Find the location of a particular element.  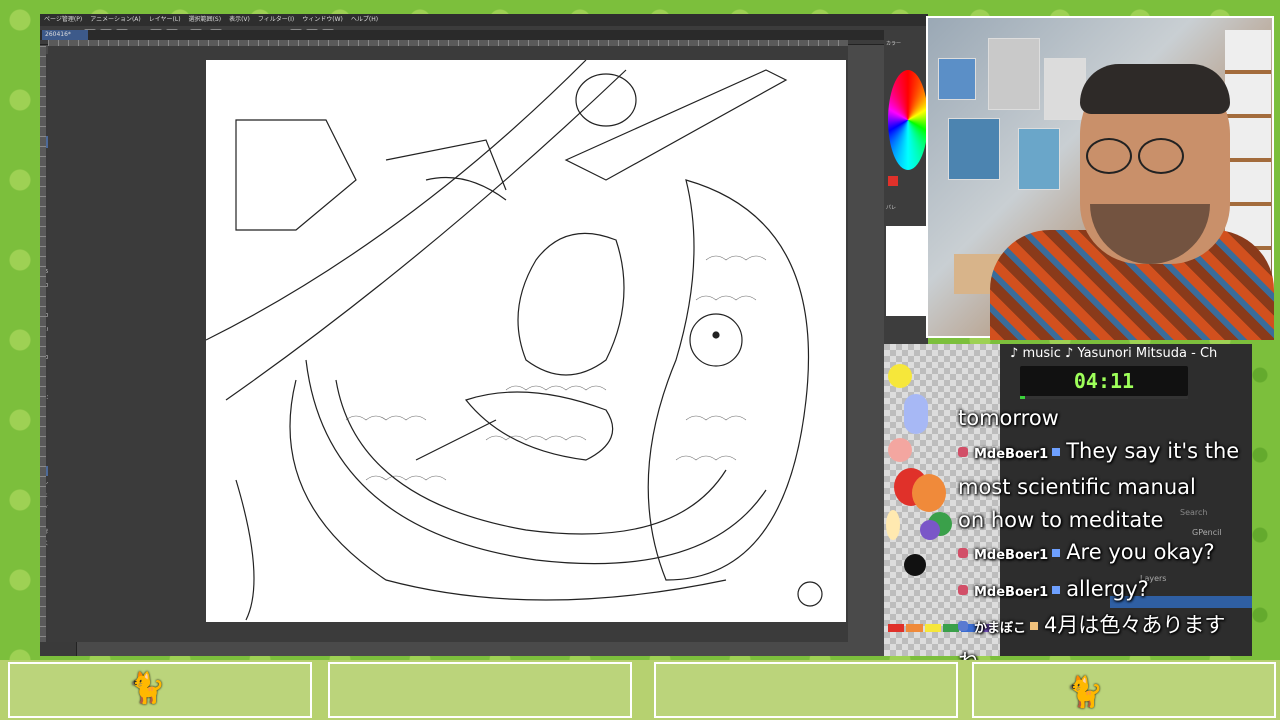

music-track: Yasunori Mitsuda - Ch is located at coordinates (1147, 353).